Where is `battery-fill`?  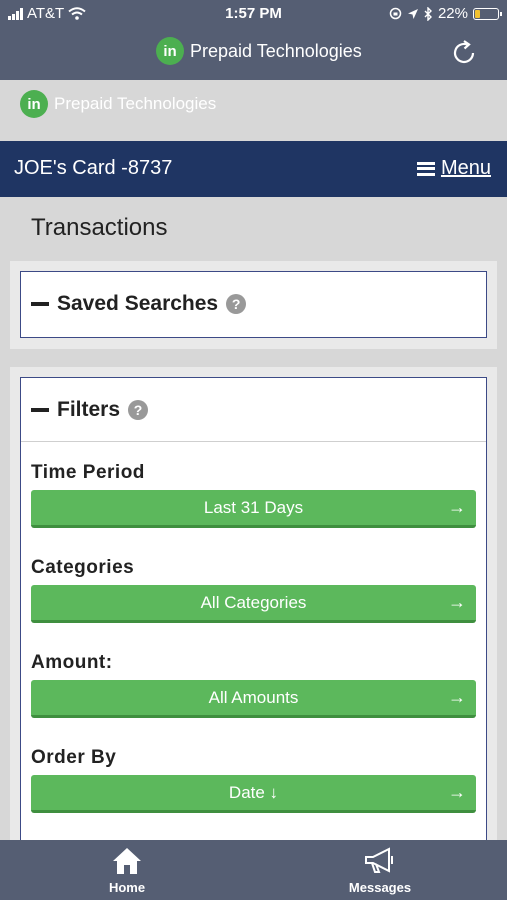 battery-fill is located at coordinates (478, 13).